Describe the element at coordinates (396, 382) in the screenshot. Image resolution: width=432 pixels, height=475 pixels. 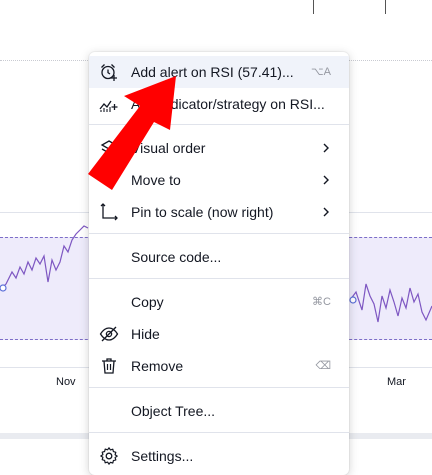
I see `time-label-mar: Mar` at that location.